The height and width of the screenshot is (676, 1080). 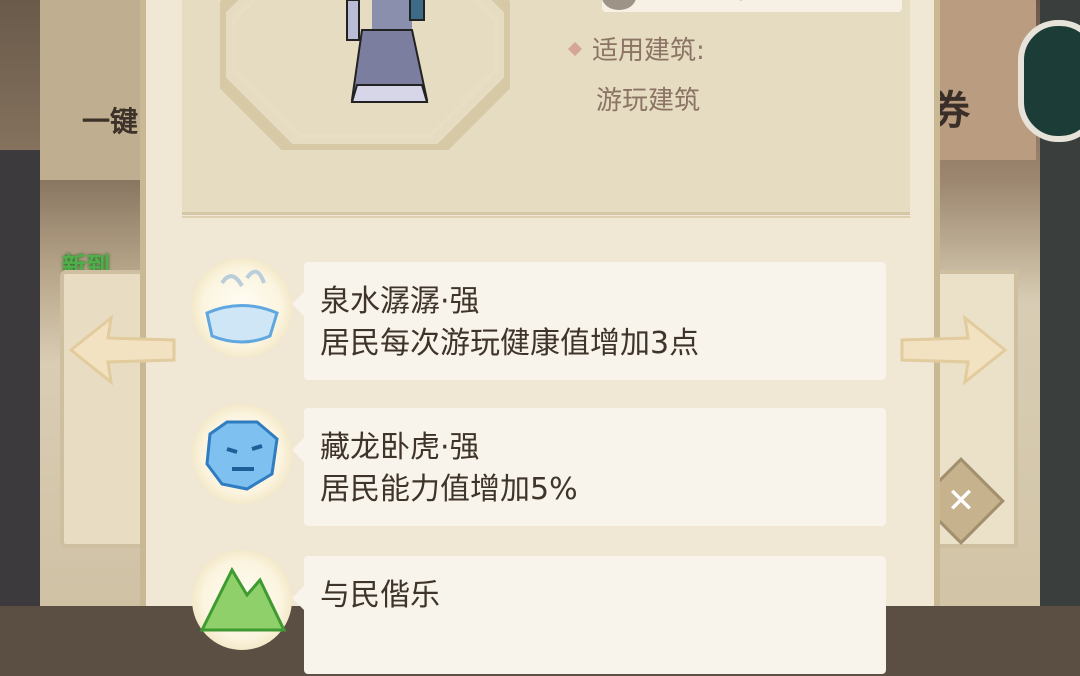 I want to click on skill-name: 泉水潺潺·强, so click(x=400, y=301).